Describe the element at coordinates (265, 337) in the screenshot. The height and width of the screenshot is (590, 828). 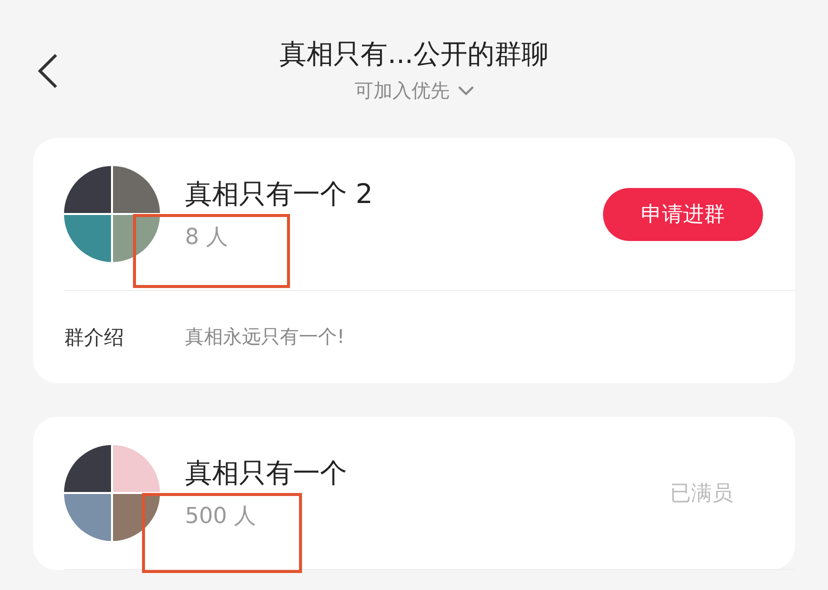
I see `intro-text: 真相永远只有一个!` at that location.